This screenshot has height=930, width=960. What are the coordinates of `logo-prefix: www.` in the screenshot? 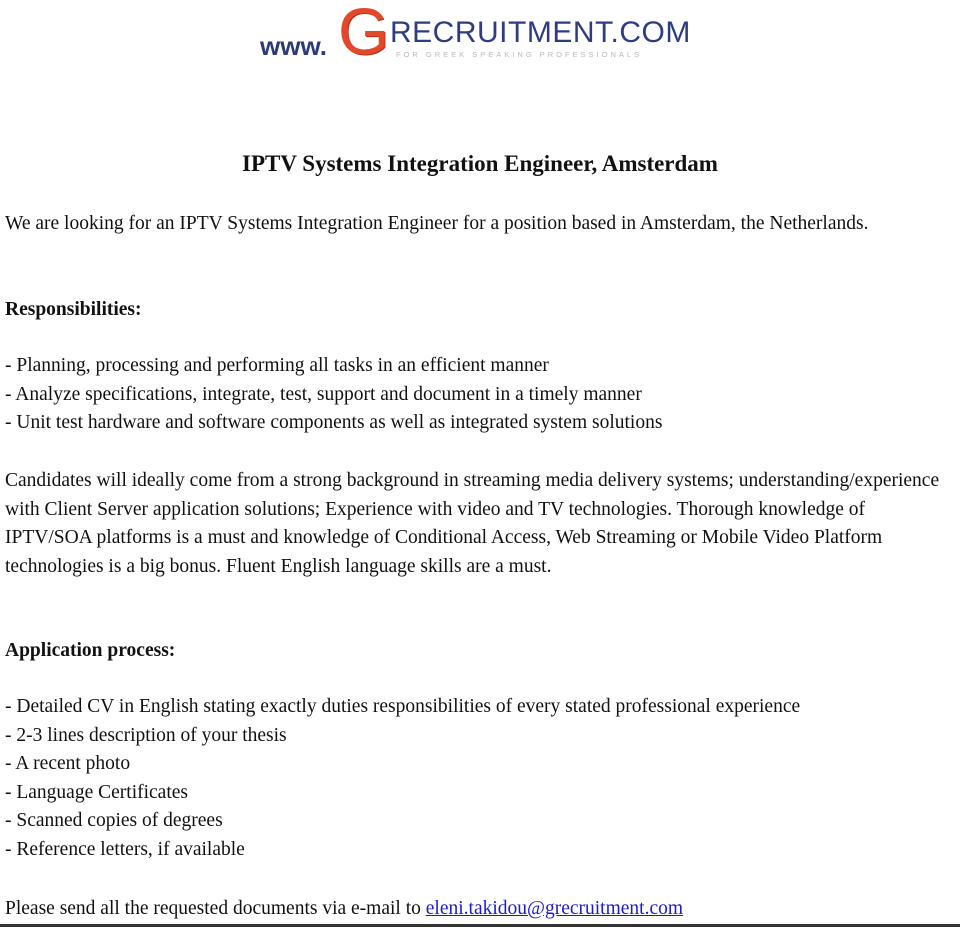 It's located at (293, 46).